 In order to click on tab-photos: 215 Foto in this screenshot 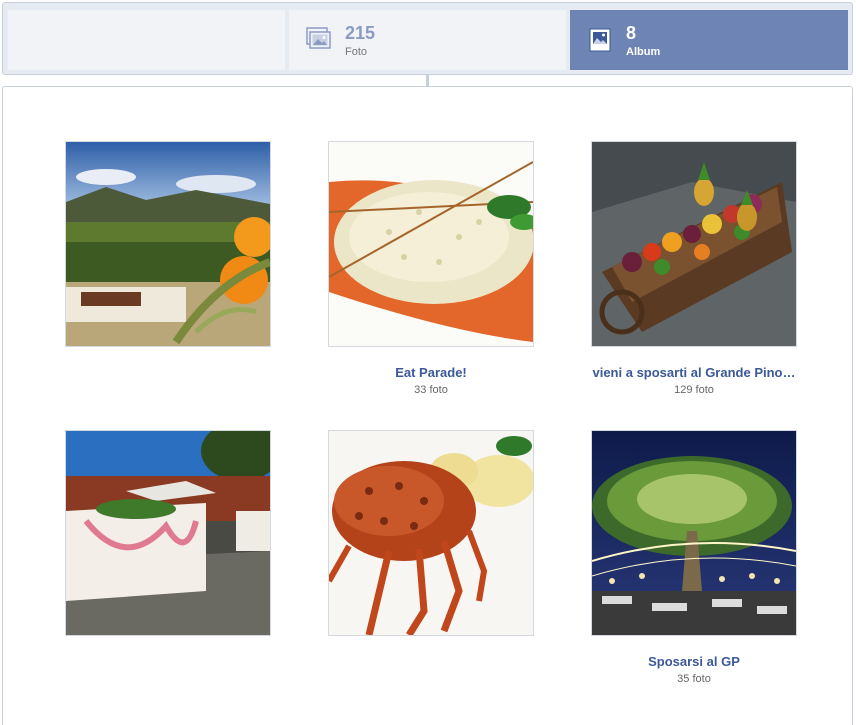, I will do `click(427, 40)`.